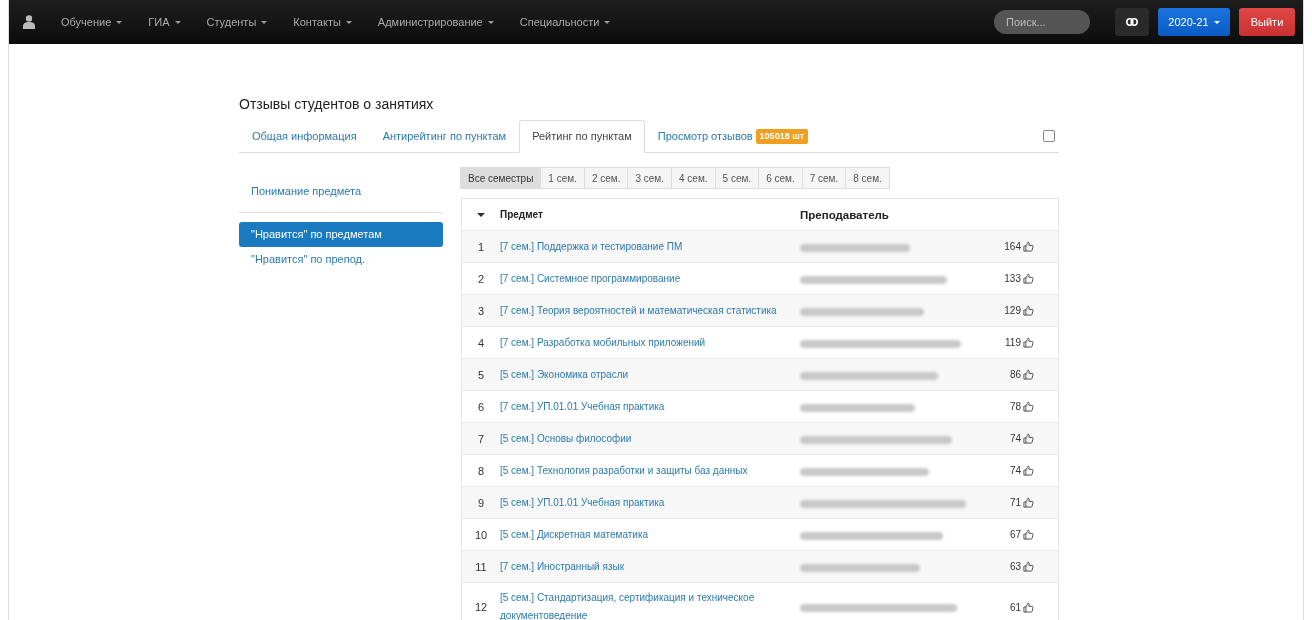 Image resolution: width=1312 pixels, height=620 pixels. Describe the element at coordinates (649, 374) in the screenshot. I see `subject-link: [5 сем.] Экономика отрасли` at that location.